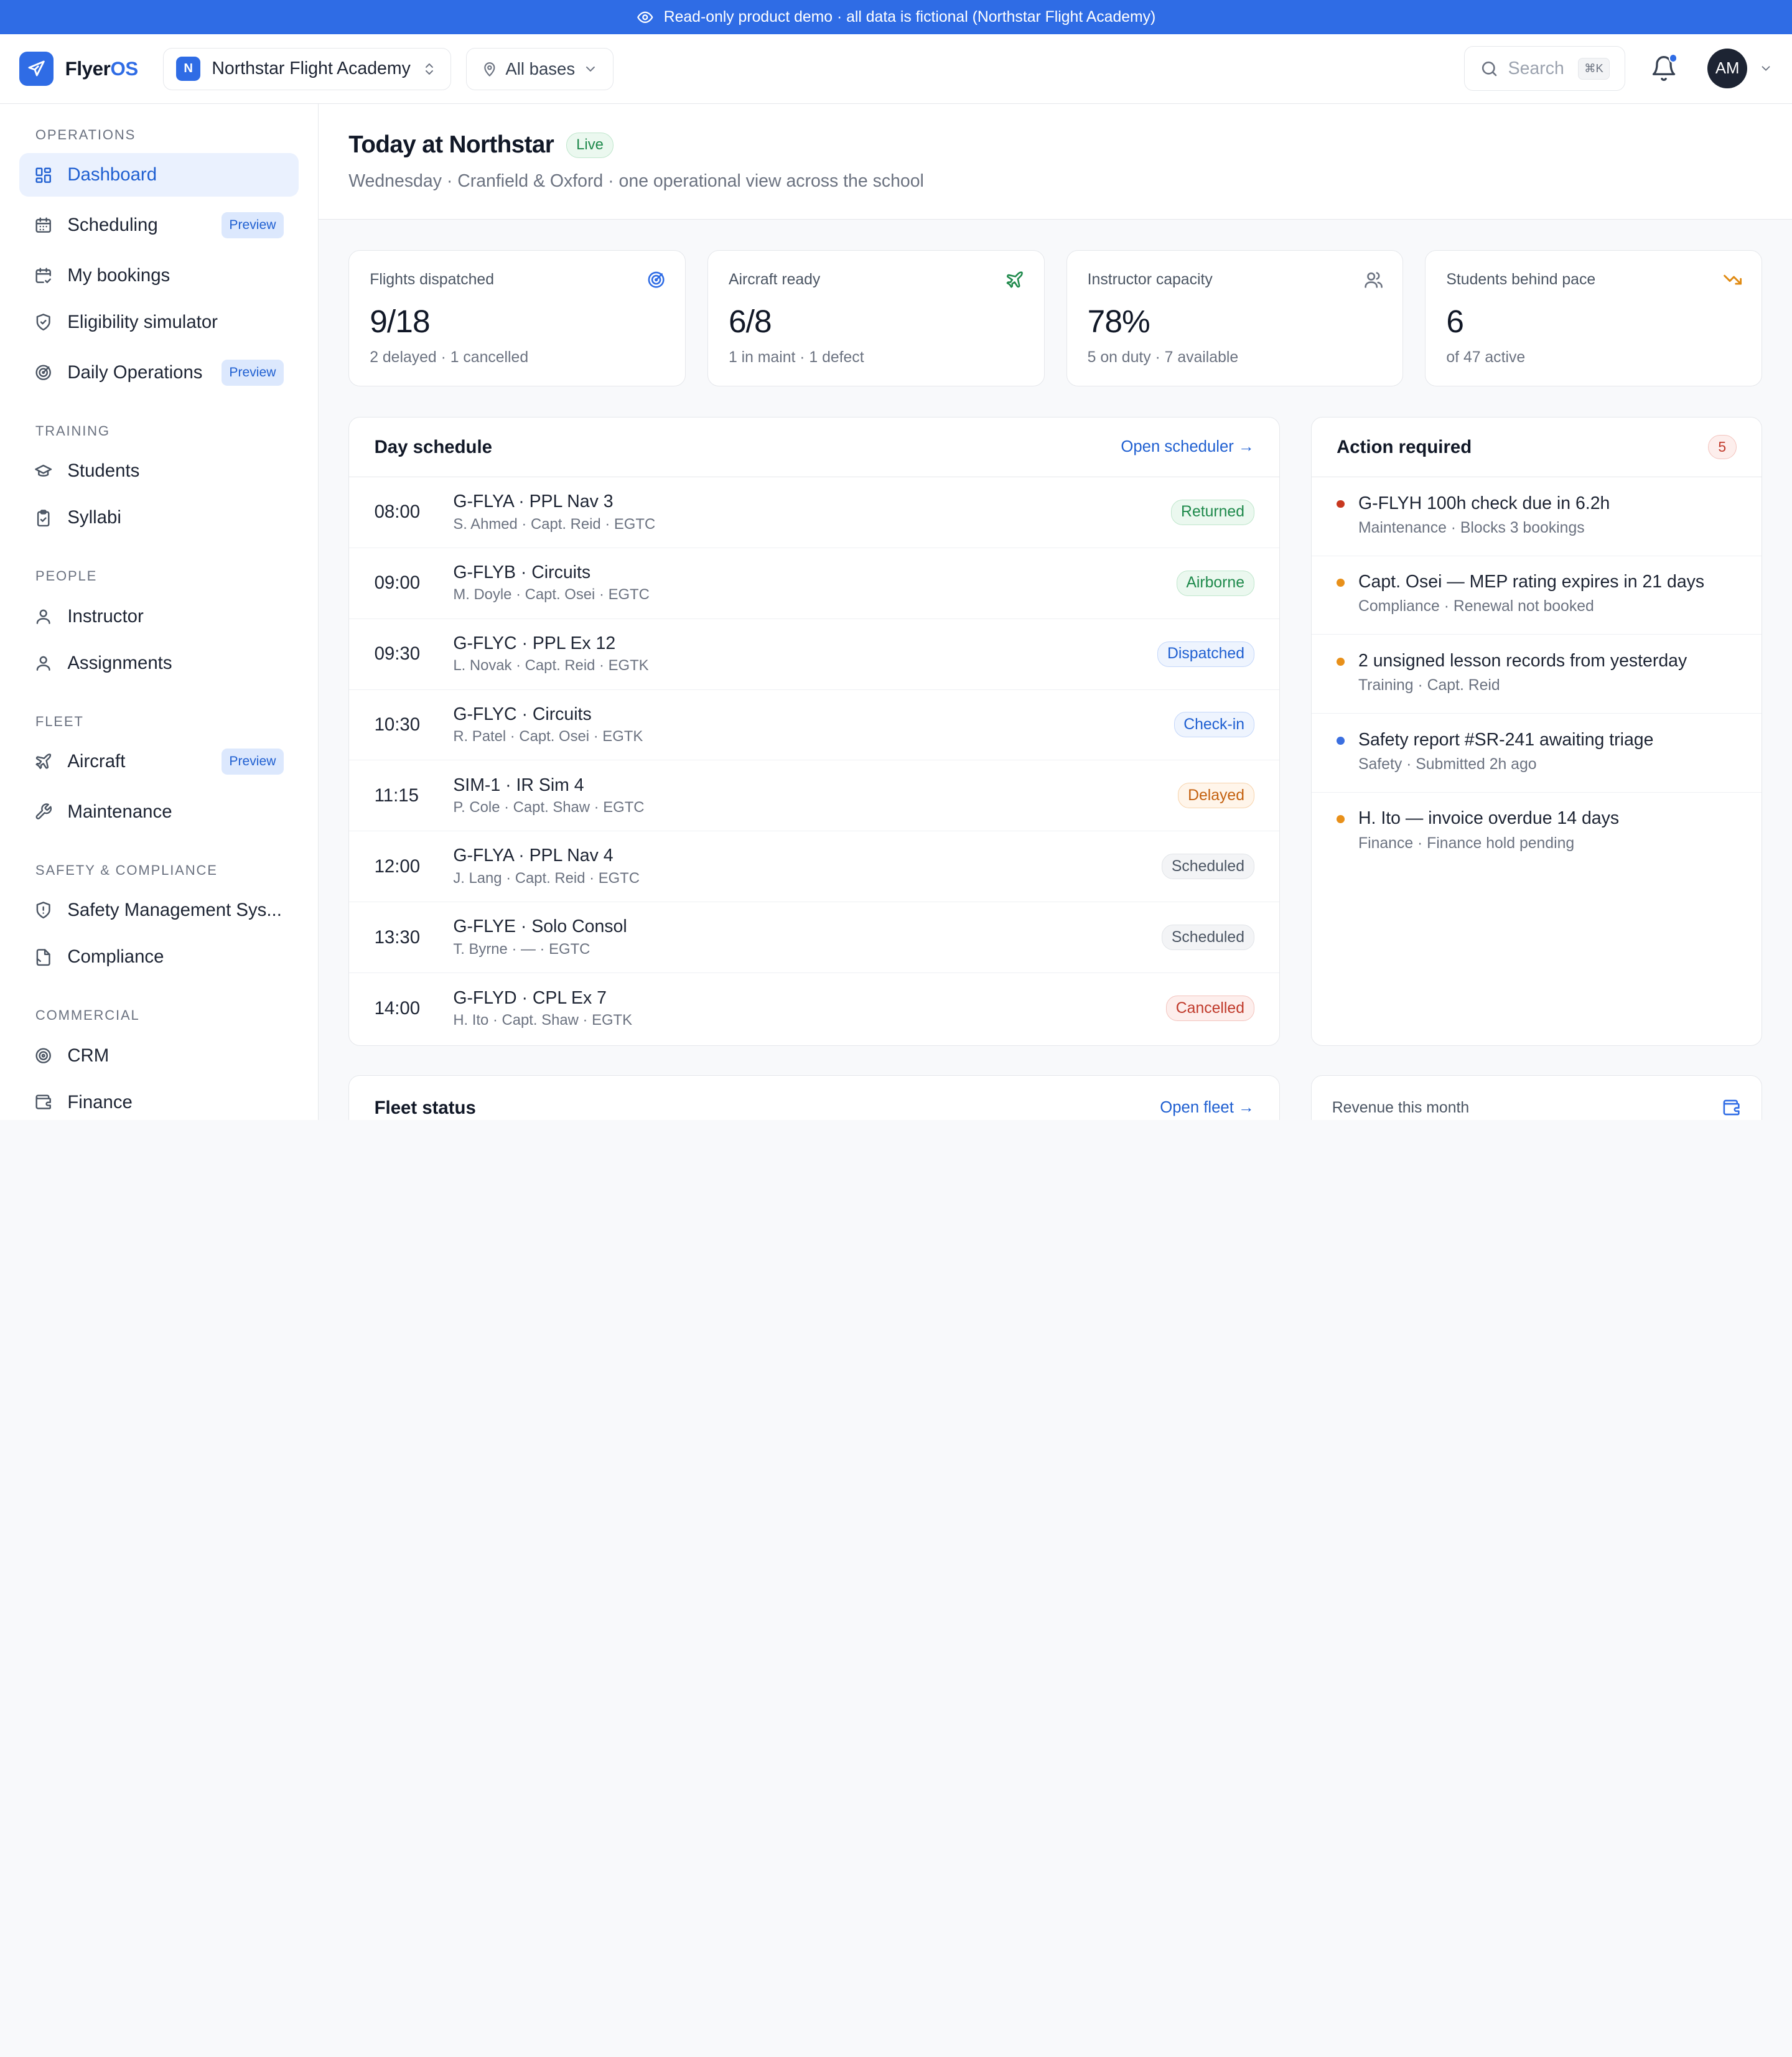  I want to click on top-right-controls: Search ⌘K AM, so click(1618, 68).